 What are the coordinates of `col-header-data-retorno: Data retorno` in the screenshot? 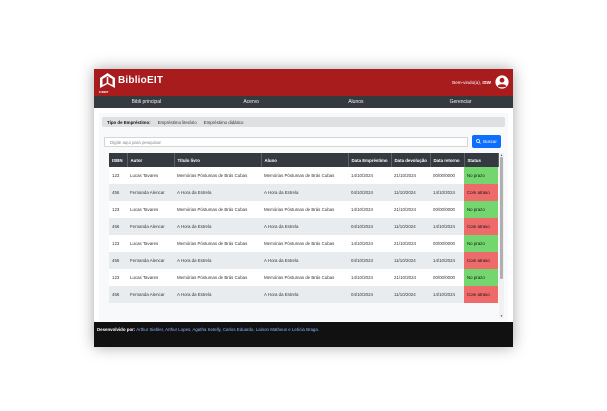 It's located at (447, 160).